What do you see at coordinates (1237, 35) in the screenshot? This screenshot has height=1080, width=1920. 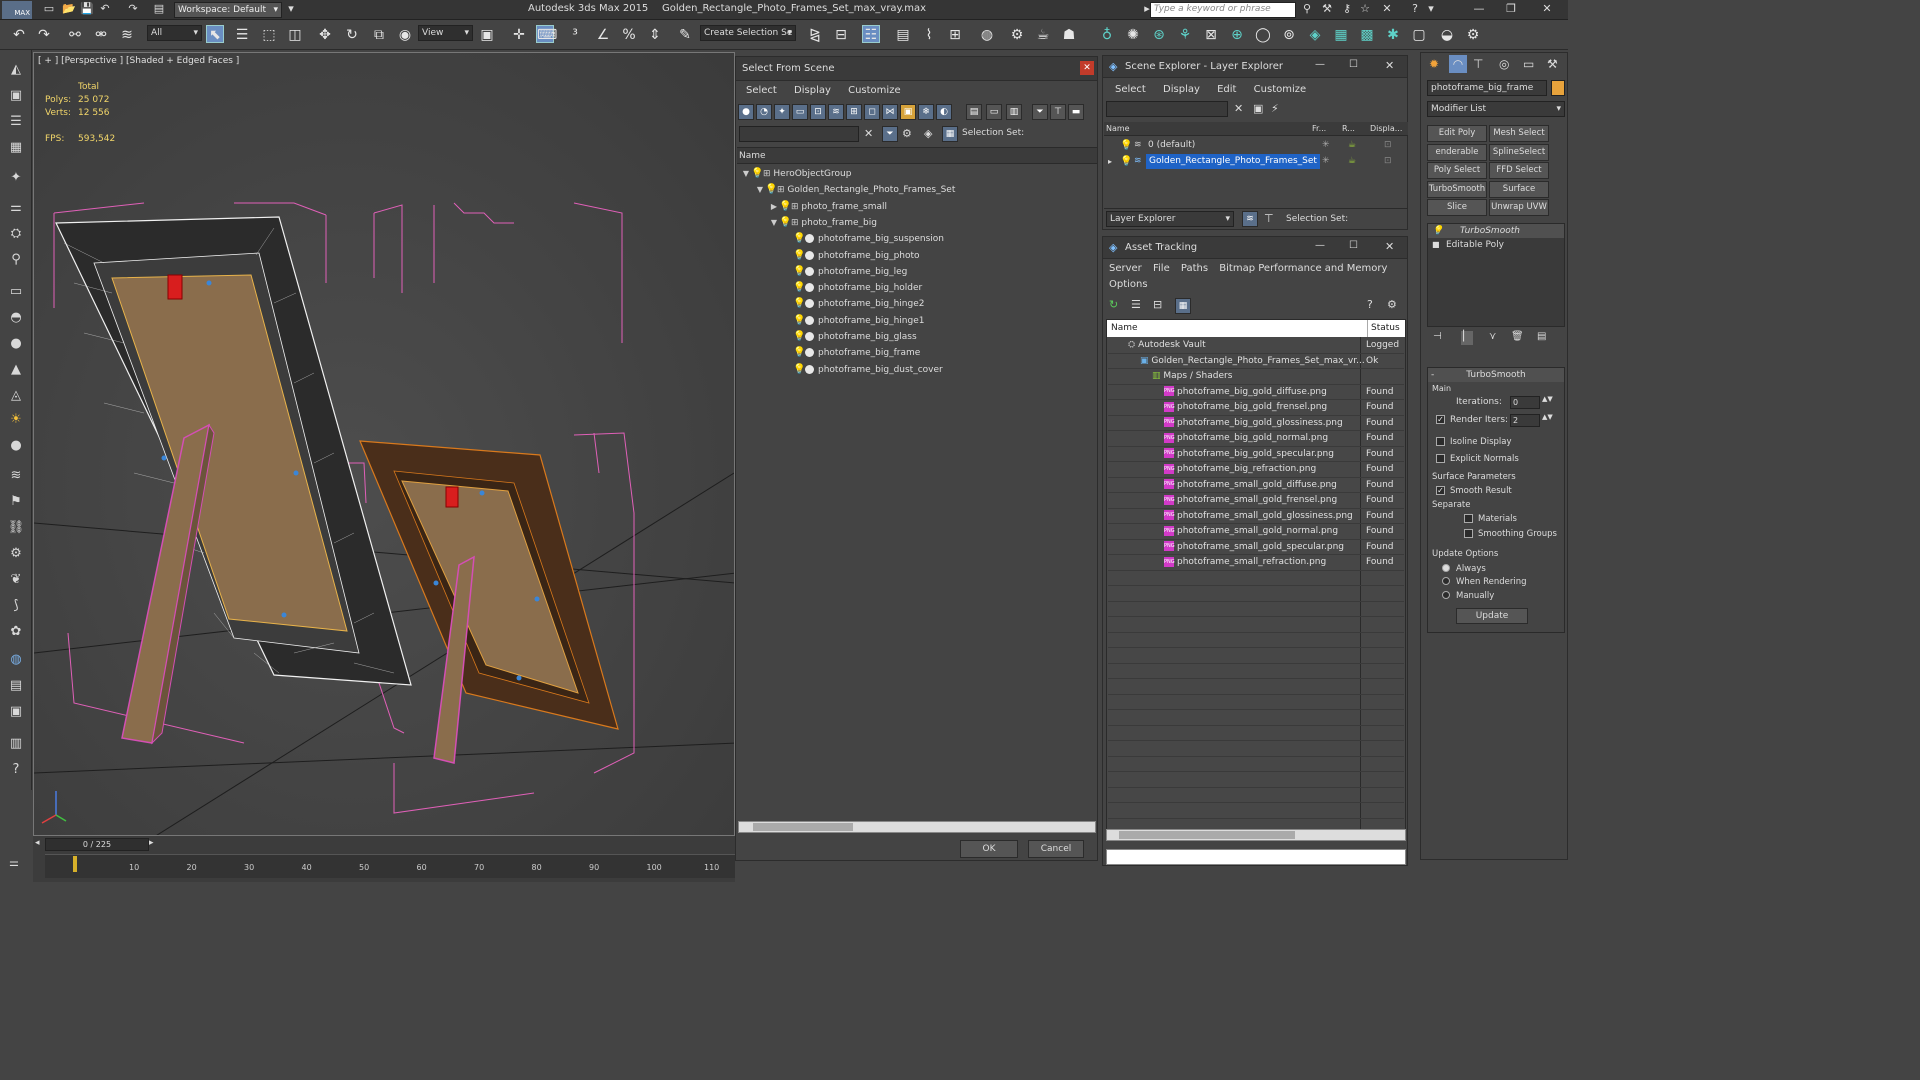 I see `vray-mesh-icon: ⊕` at bounding box center [1237, 35].